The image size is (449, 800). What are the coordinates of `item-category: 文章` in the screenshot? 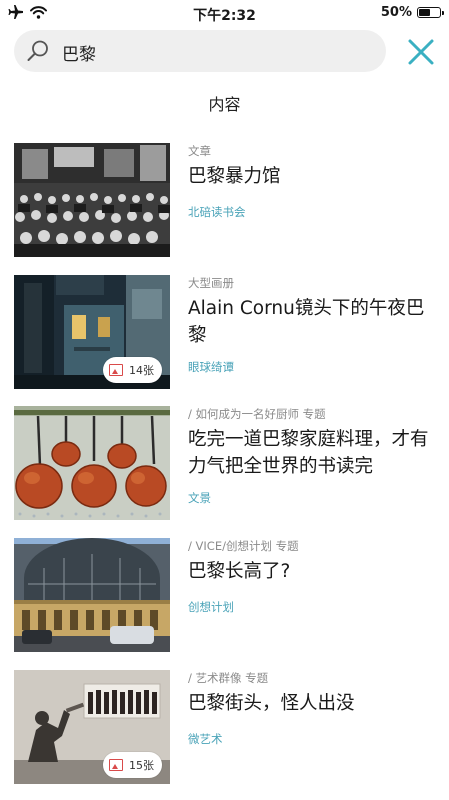 It's located at (199, 151).